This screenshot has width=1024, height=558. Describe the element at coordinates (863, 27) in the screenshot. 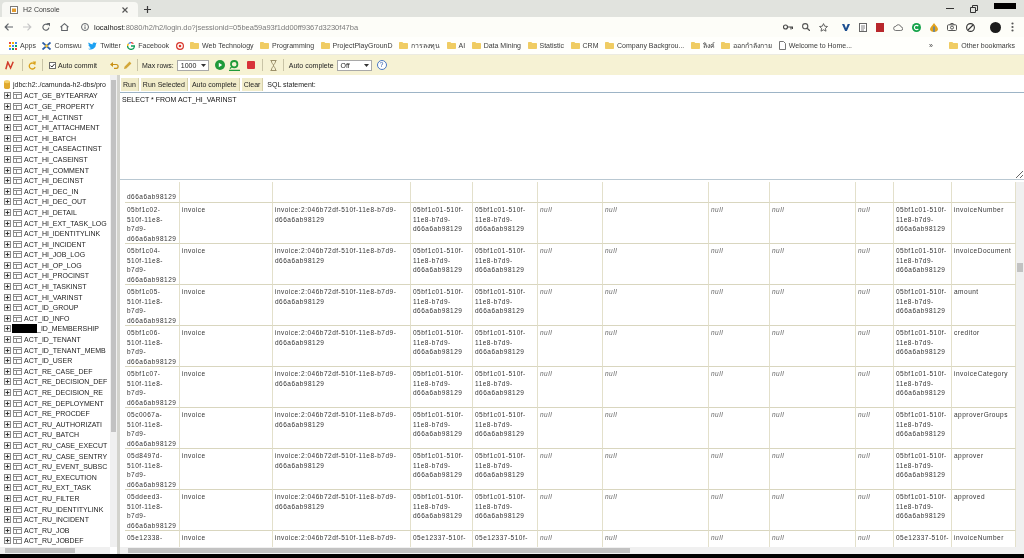

I see `document-icon` at that location.